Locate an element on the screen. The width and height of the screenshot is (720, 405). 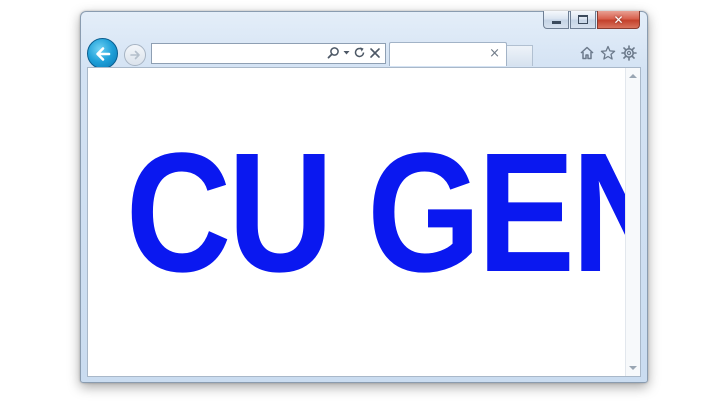
home-icon is located at coordinates (587, 53).